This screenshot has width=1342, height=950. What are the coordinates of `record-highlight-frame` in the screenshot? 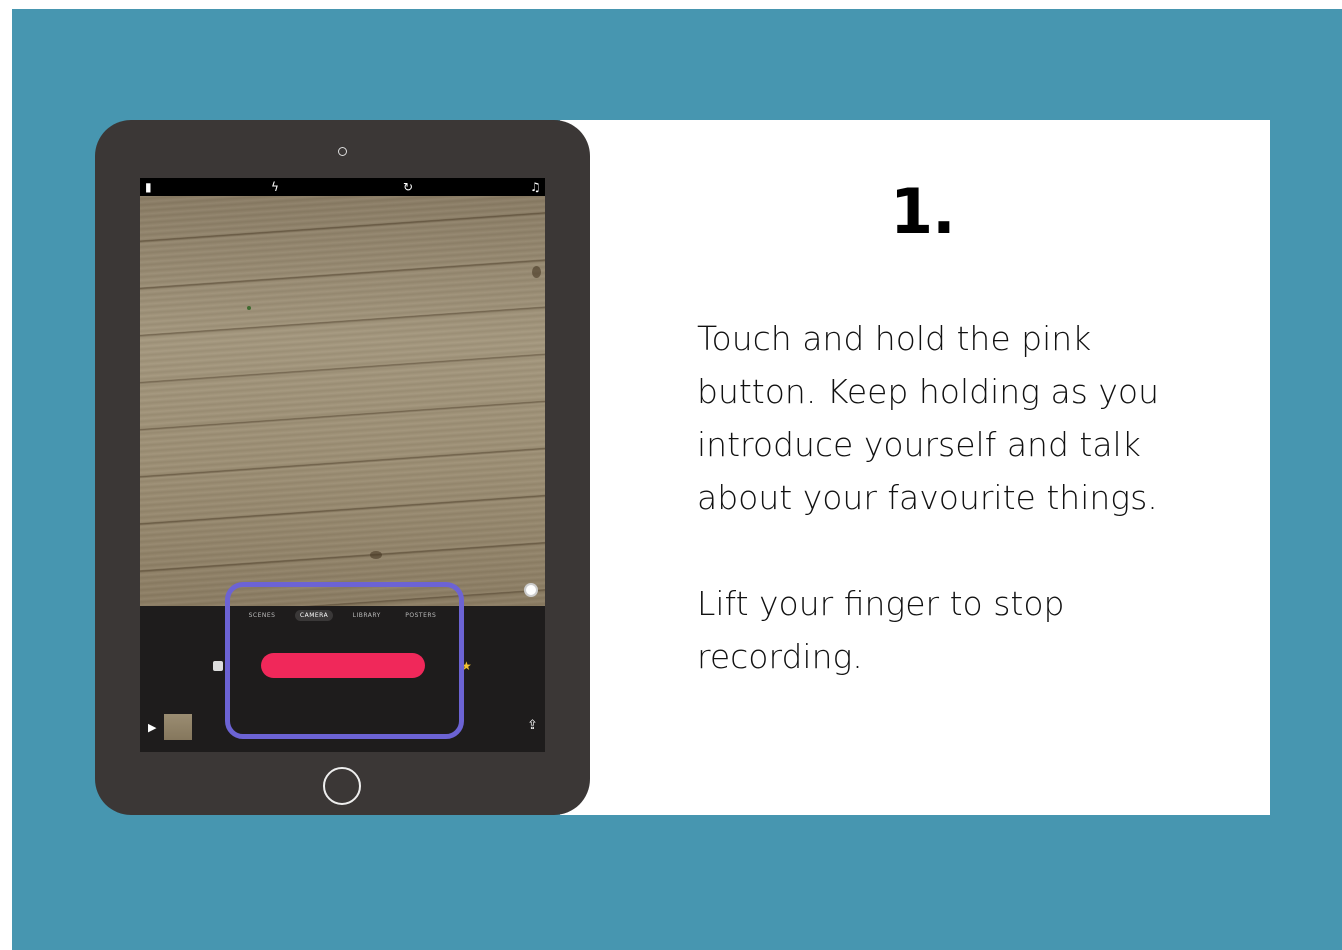 It's located at (344, 660).